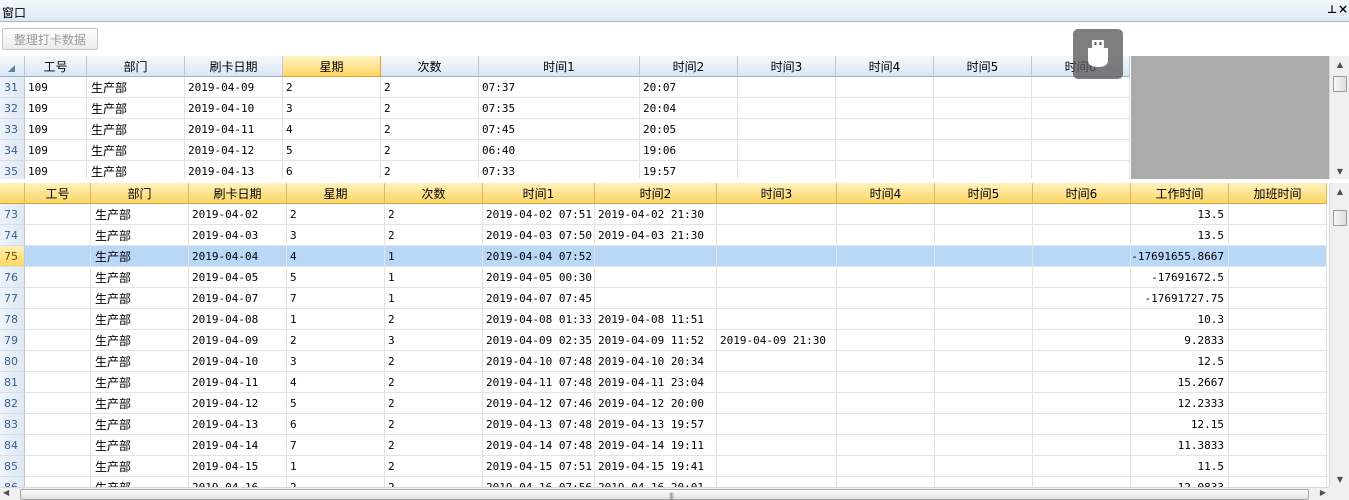 Image resolution: width=1349 pixels, height=500 pixels. I want to click on table-cell: 07:45, so click(559, 129).